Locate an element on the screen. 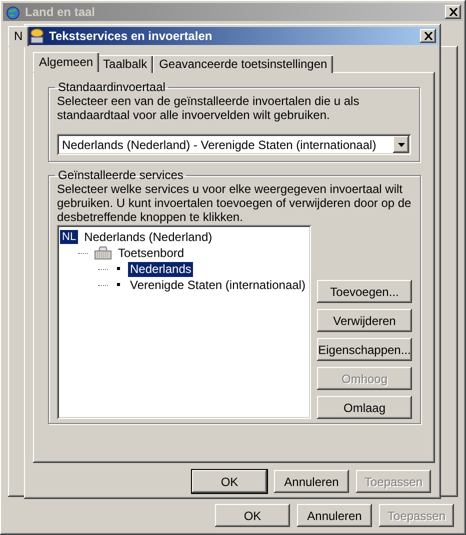 The width and height of the screenshot is (466, 535). keyboard-globe-icon is located at coordinates (37, 36).